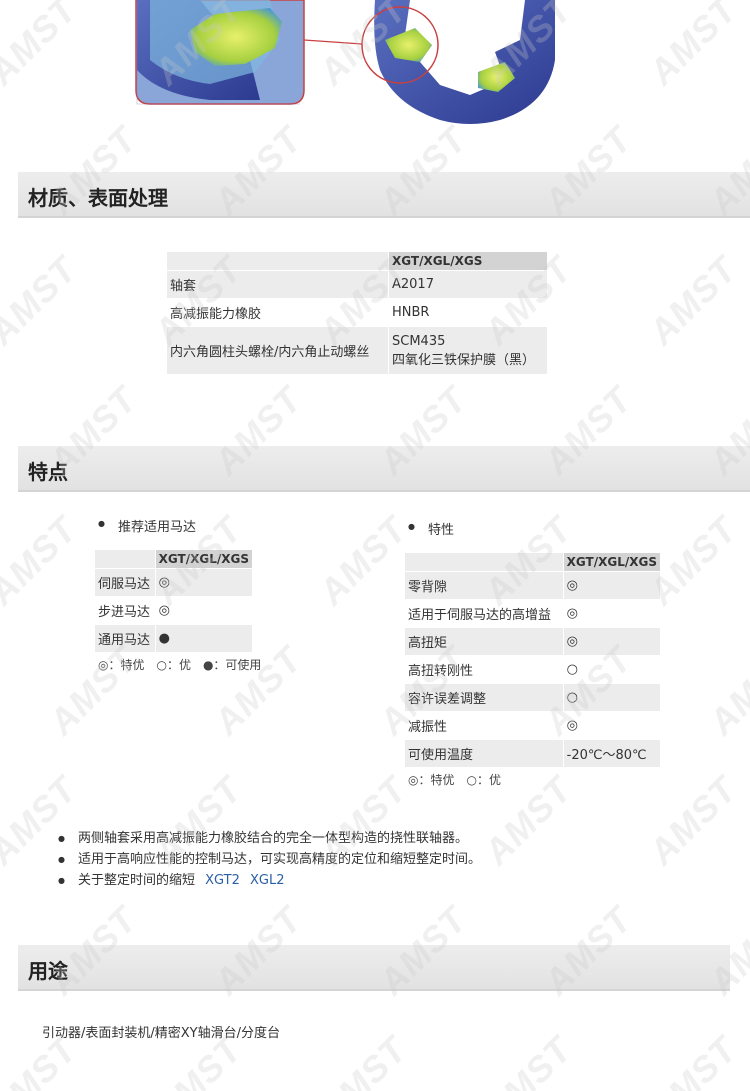  What do you see at coordinates (161, 1033) in the screenshot?
I see `usage-text: 引动器/表面封装机/精密XY轴滑台/分度台` at bounding box center [161, 1033].